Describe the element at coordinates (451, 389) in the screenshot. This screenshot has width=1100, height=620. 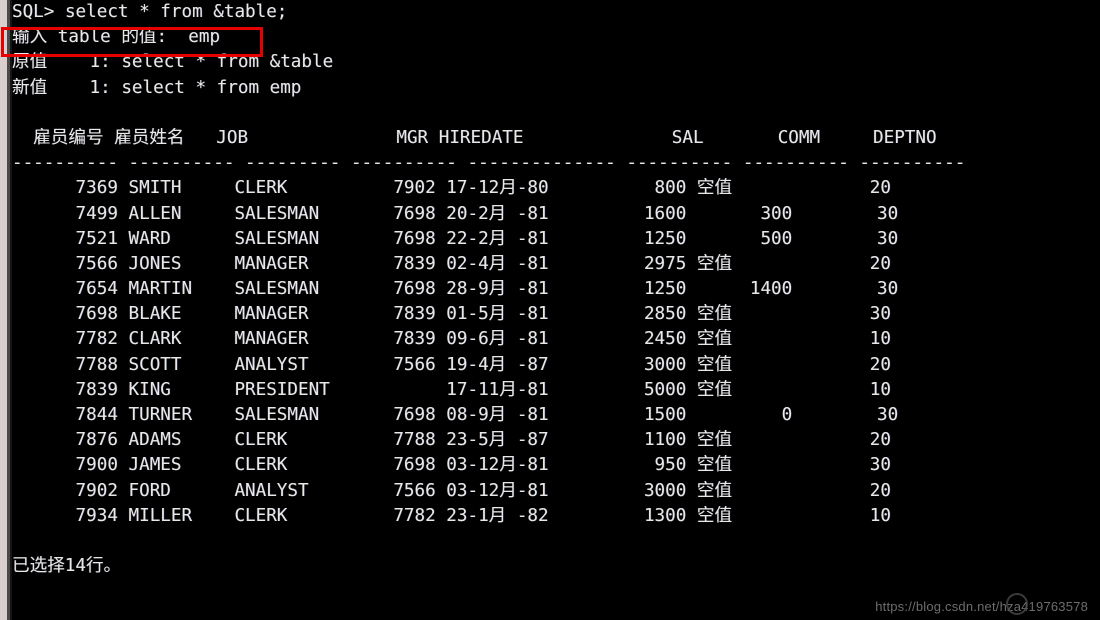
I see `table-row: 7839 KING PRESIDENT 17-11月-81 5000 空值 10` at that location.